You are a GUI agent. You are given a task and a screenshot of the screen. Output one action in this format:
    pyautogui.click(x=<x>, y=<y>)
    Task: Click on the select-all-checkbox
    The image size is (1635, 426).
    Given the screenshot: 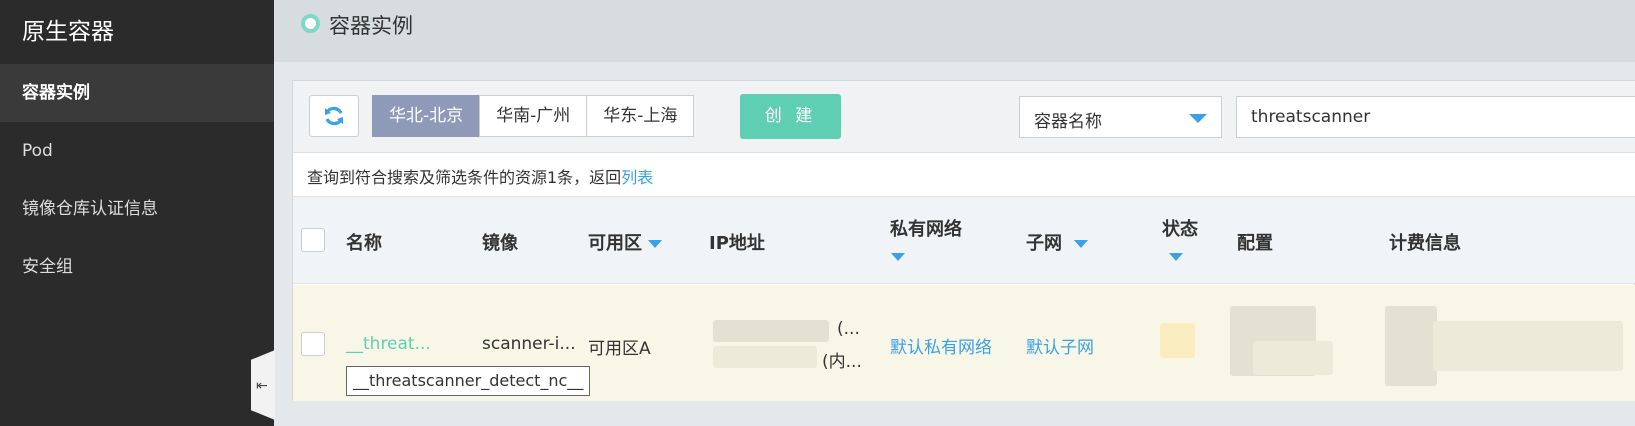 What is the action you would take?
    pyautogui.click(x=313, y=240)
    